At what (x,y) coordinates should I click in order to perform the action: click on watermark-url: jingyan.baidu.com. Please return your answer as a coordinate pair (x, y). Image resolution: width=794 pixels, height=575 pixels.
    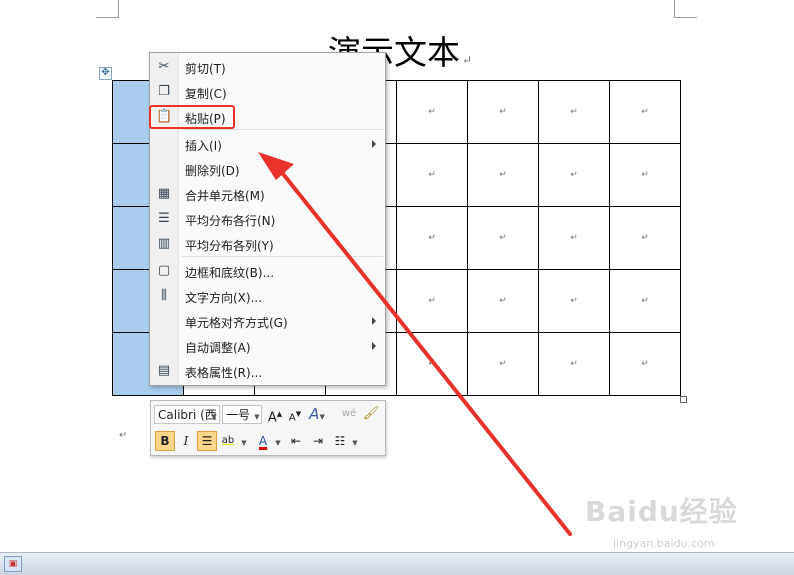
    Looking at the image, I should click on (664, 543).